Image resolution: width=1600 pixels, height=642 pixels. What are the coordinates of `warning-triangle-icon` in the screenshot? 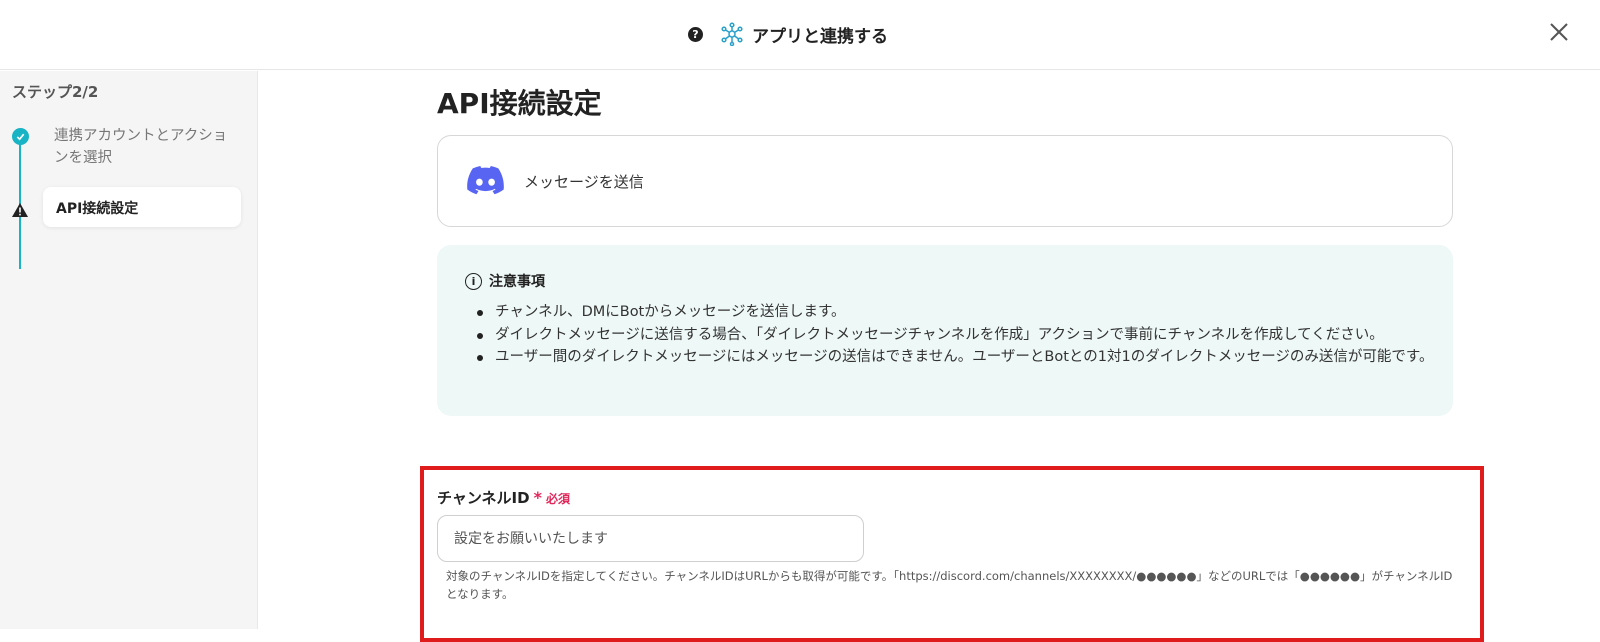 It's located at (20, 210).